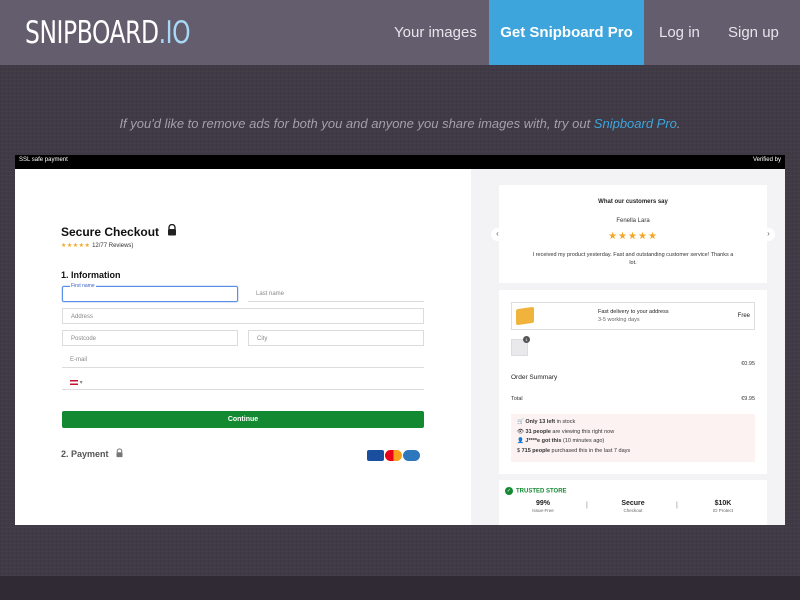 Image resolution: width=800 pixels, height=600 pixels. Describe the element at coordinates (520, 422) in the screenshot. I see `cart-icon: 🛒` at that location.